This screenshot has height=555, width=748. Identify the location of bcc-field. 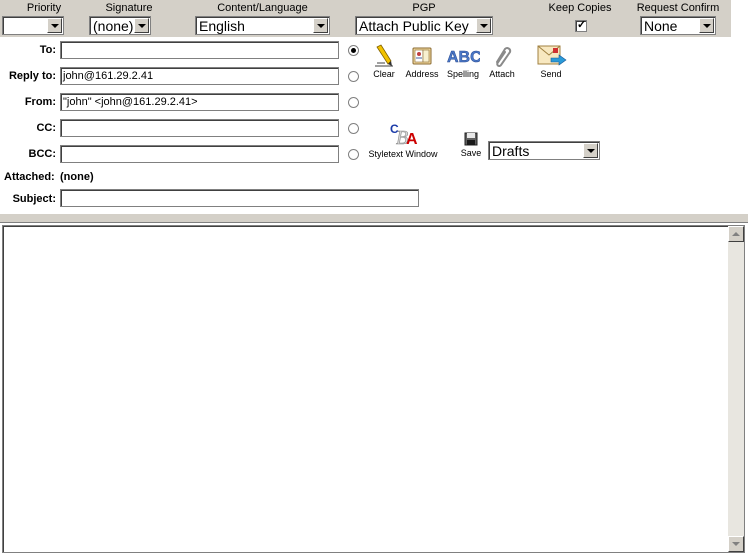
(199, 154).